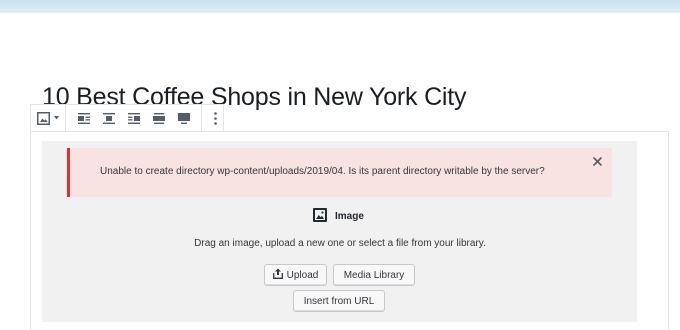 The width and height of the screenshot is (680, 330). I want to click on media-library-button: Media Library, so click(374, 275).